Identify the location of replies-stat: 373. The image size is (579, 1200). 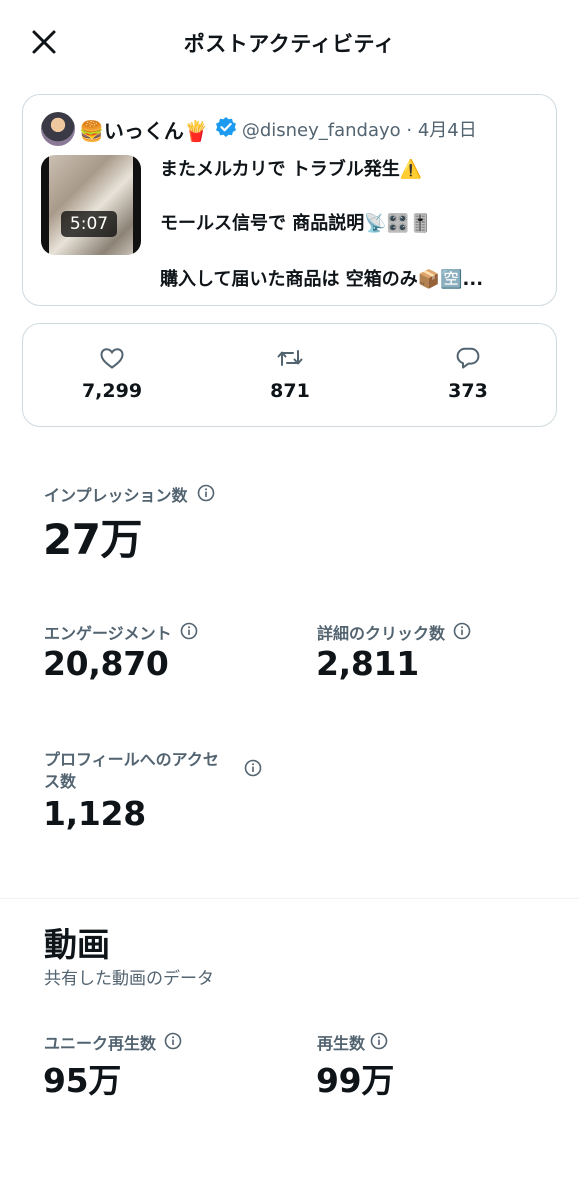
(468, 374).